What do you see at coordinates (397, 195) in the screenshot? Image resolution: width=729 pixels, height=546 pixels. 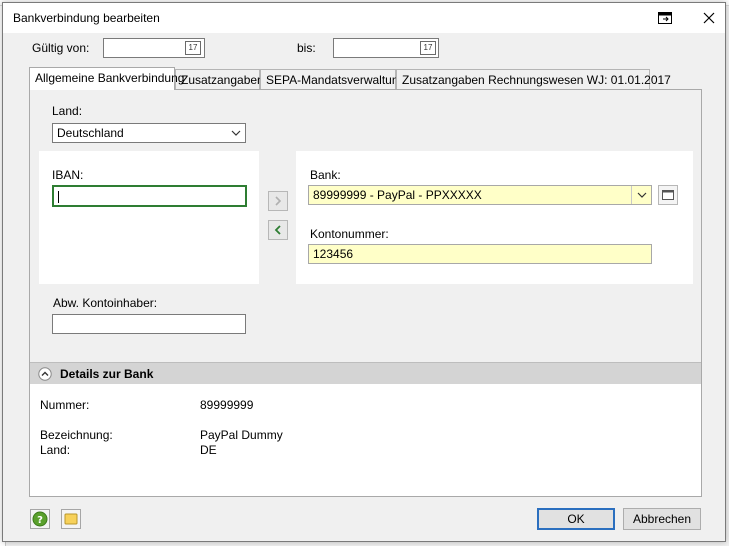 I see `bank-value: 89999999 - PayPal - PPXXXXX` at bounding box center [397, 195].